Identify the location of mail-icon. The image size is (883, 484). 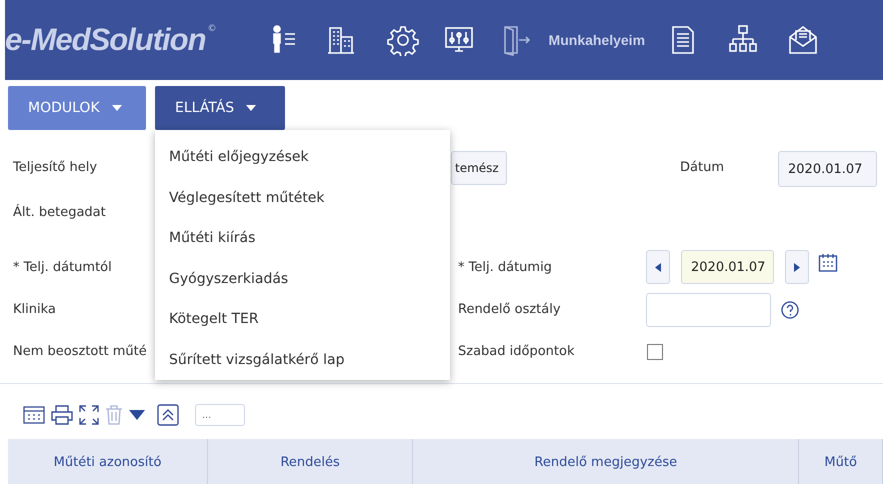
(803, 40).